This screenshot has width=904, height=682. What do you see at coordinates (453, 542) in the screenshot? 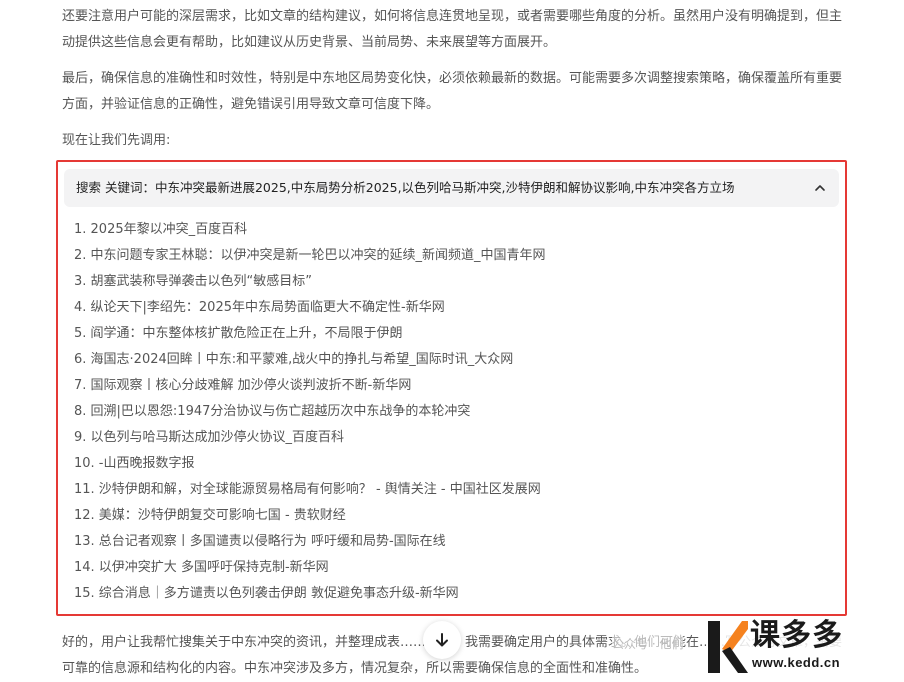
I see `search-result-item: 13. 总台记者观察丨多国谴责以侵略行为 呼吁缓和局势-国际在线` at bounding box center [453, 542].